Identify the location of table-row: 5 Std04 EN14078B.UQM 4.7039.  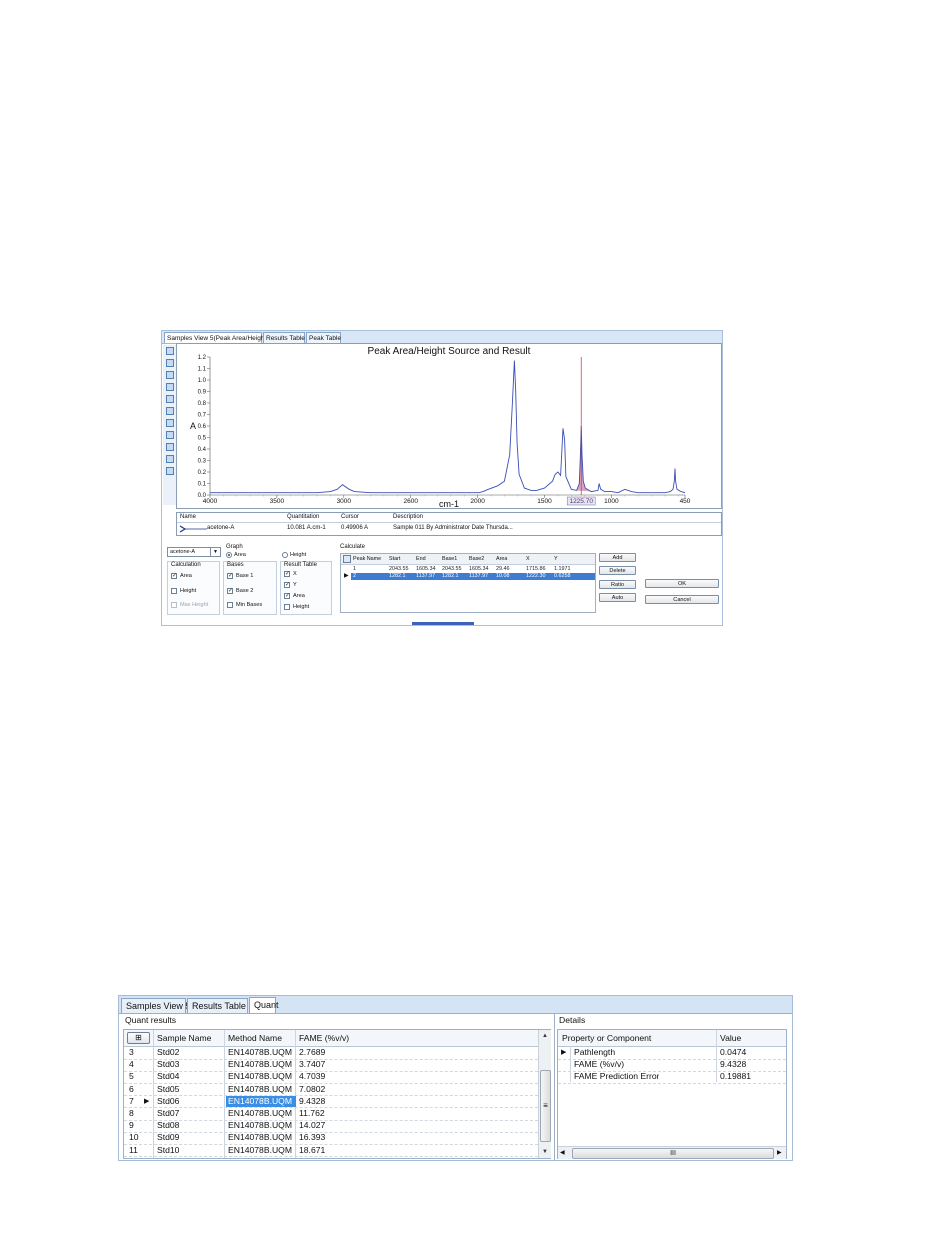
(331, 1077).